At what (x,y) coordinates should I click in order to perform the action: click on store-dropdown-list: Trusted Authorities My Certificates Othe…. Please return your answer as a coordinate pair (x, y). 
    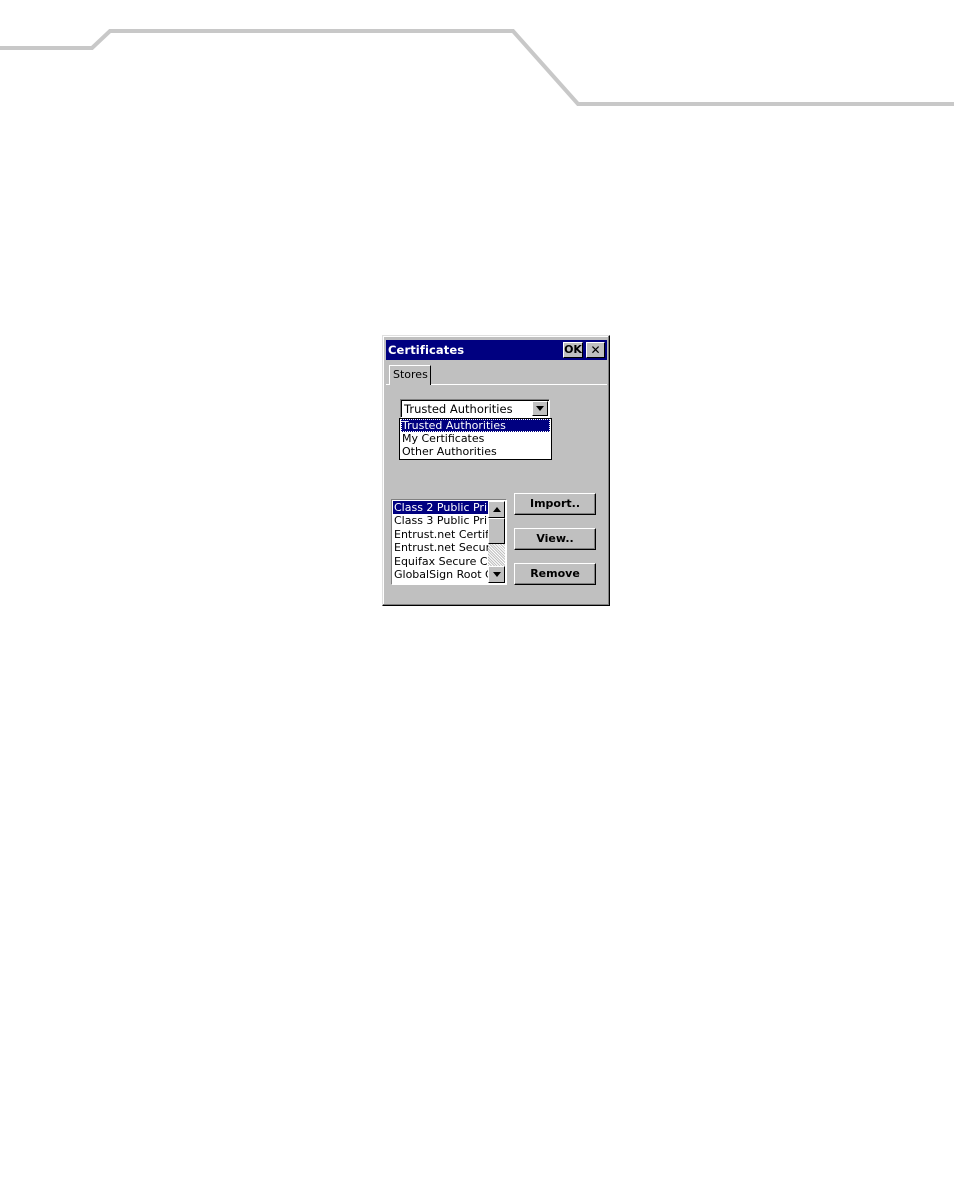
    Looking at the image, I should click on (475, 439).